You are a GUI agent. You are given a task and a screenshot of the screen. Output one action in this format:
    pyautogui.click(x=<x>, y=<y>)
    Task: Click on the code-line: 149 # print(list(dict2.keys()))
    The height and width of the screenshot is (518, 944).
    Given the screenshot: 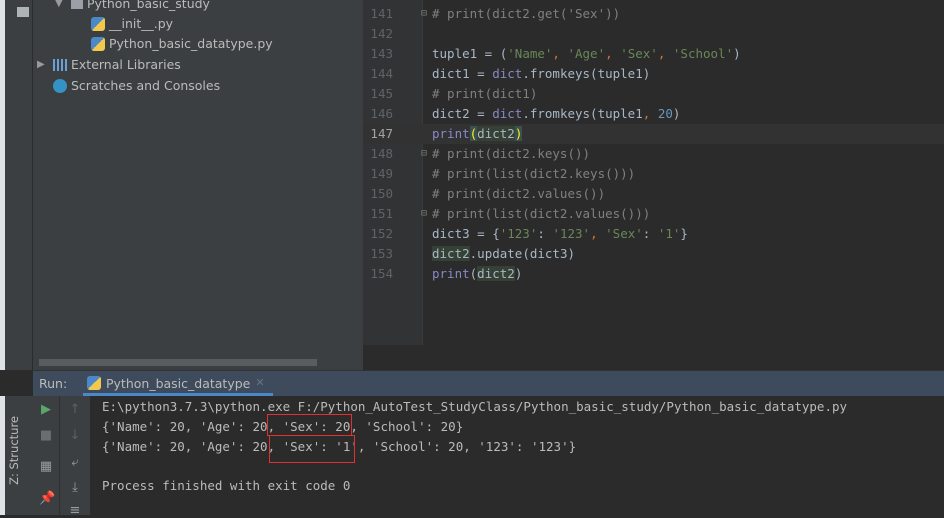 What is the action you would take?
    pyautogui.click(x=653, y=174)
    